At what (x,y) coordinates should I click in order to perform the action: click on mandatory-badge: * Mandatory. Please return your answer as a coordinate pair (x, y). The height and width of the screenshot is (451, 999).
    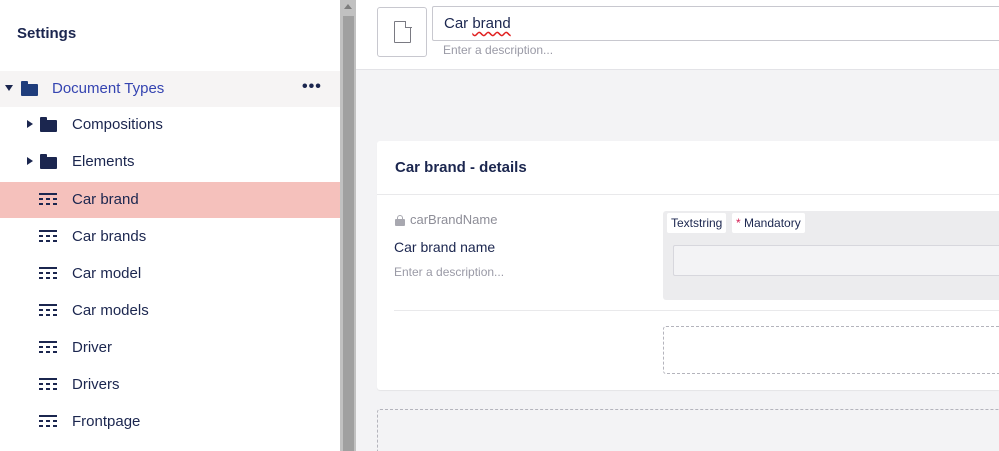
    Looking at the image, I should click on (768, 223).